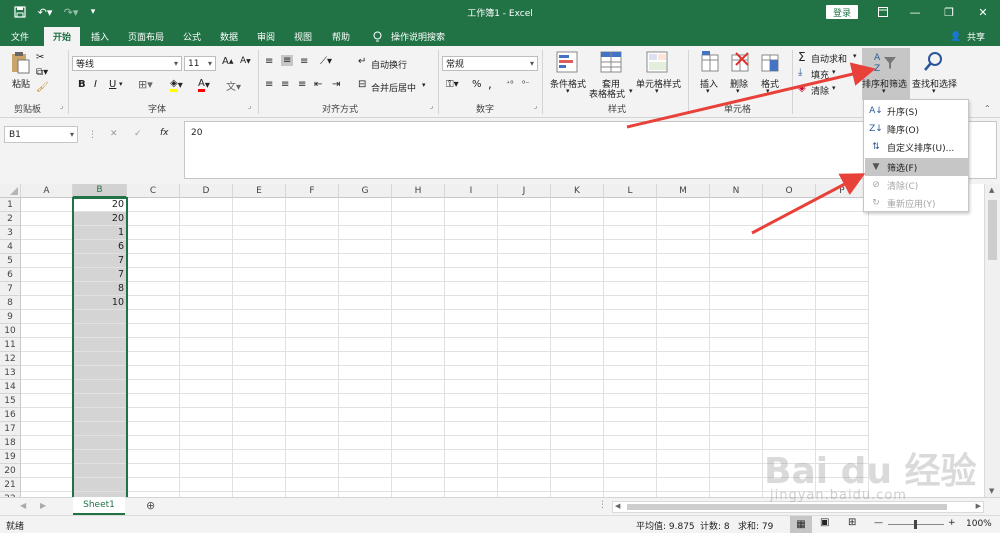  Describe the element at coordinates (751, 95) in the screenshot. I see `arrow-to-sort-filter` at that location.